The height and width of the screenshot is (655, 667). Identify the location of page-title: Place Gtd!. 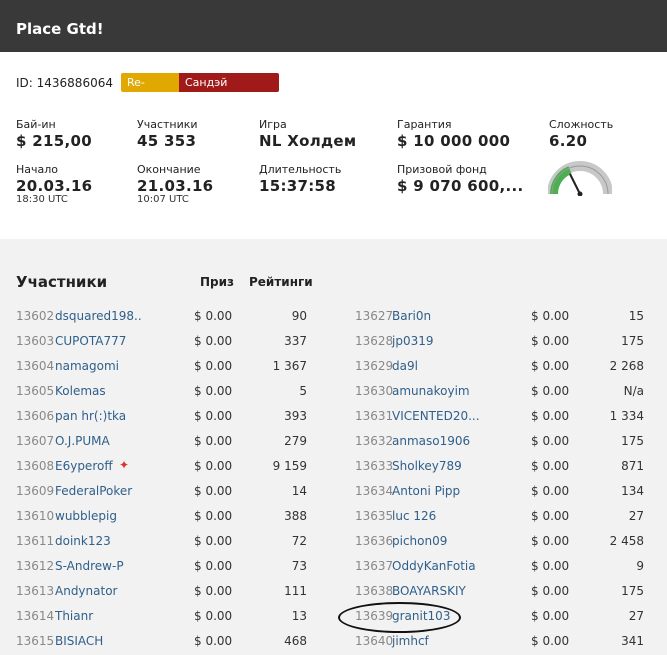
(60, 29).